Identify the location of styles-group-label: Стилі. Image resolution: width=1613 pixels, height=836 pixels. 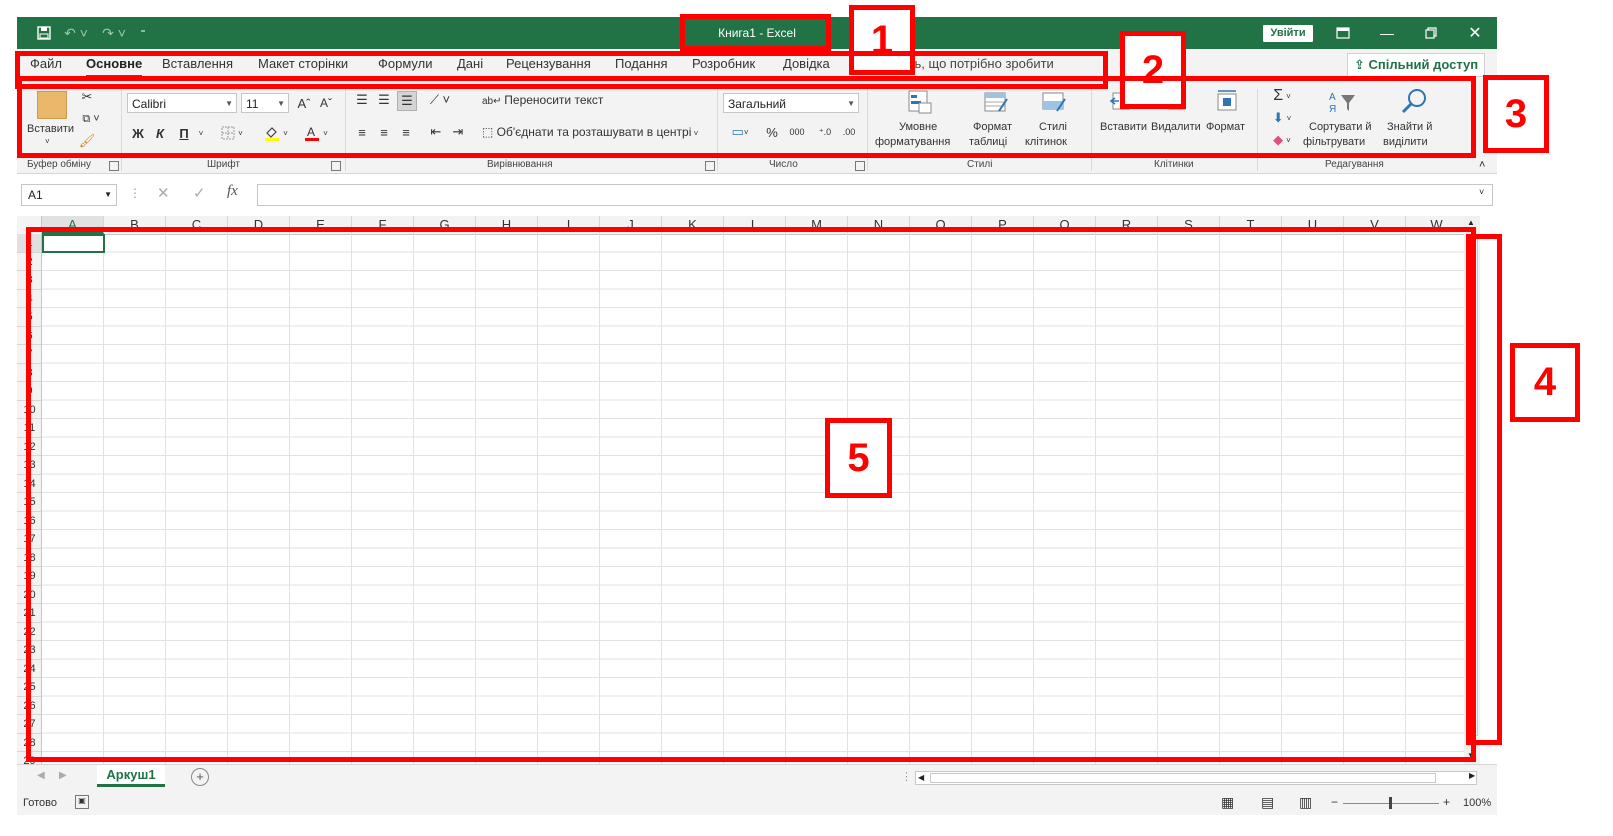
(980, 164).